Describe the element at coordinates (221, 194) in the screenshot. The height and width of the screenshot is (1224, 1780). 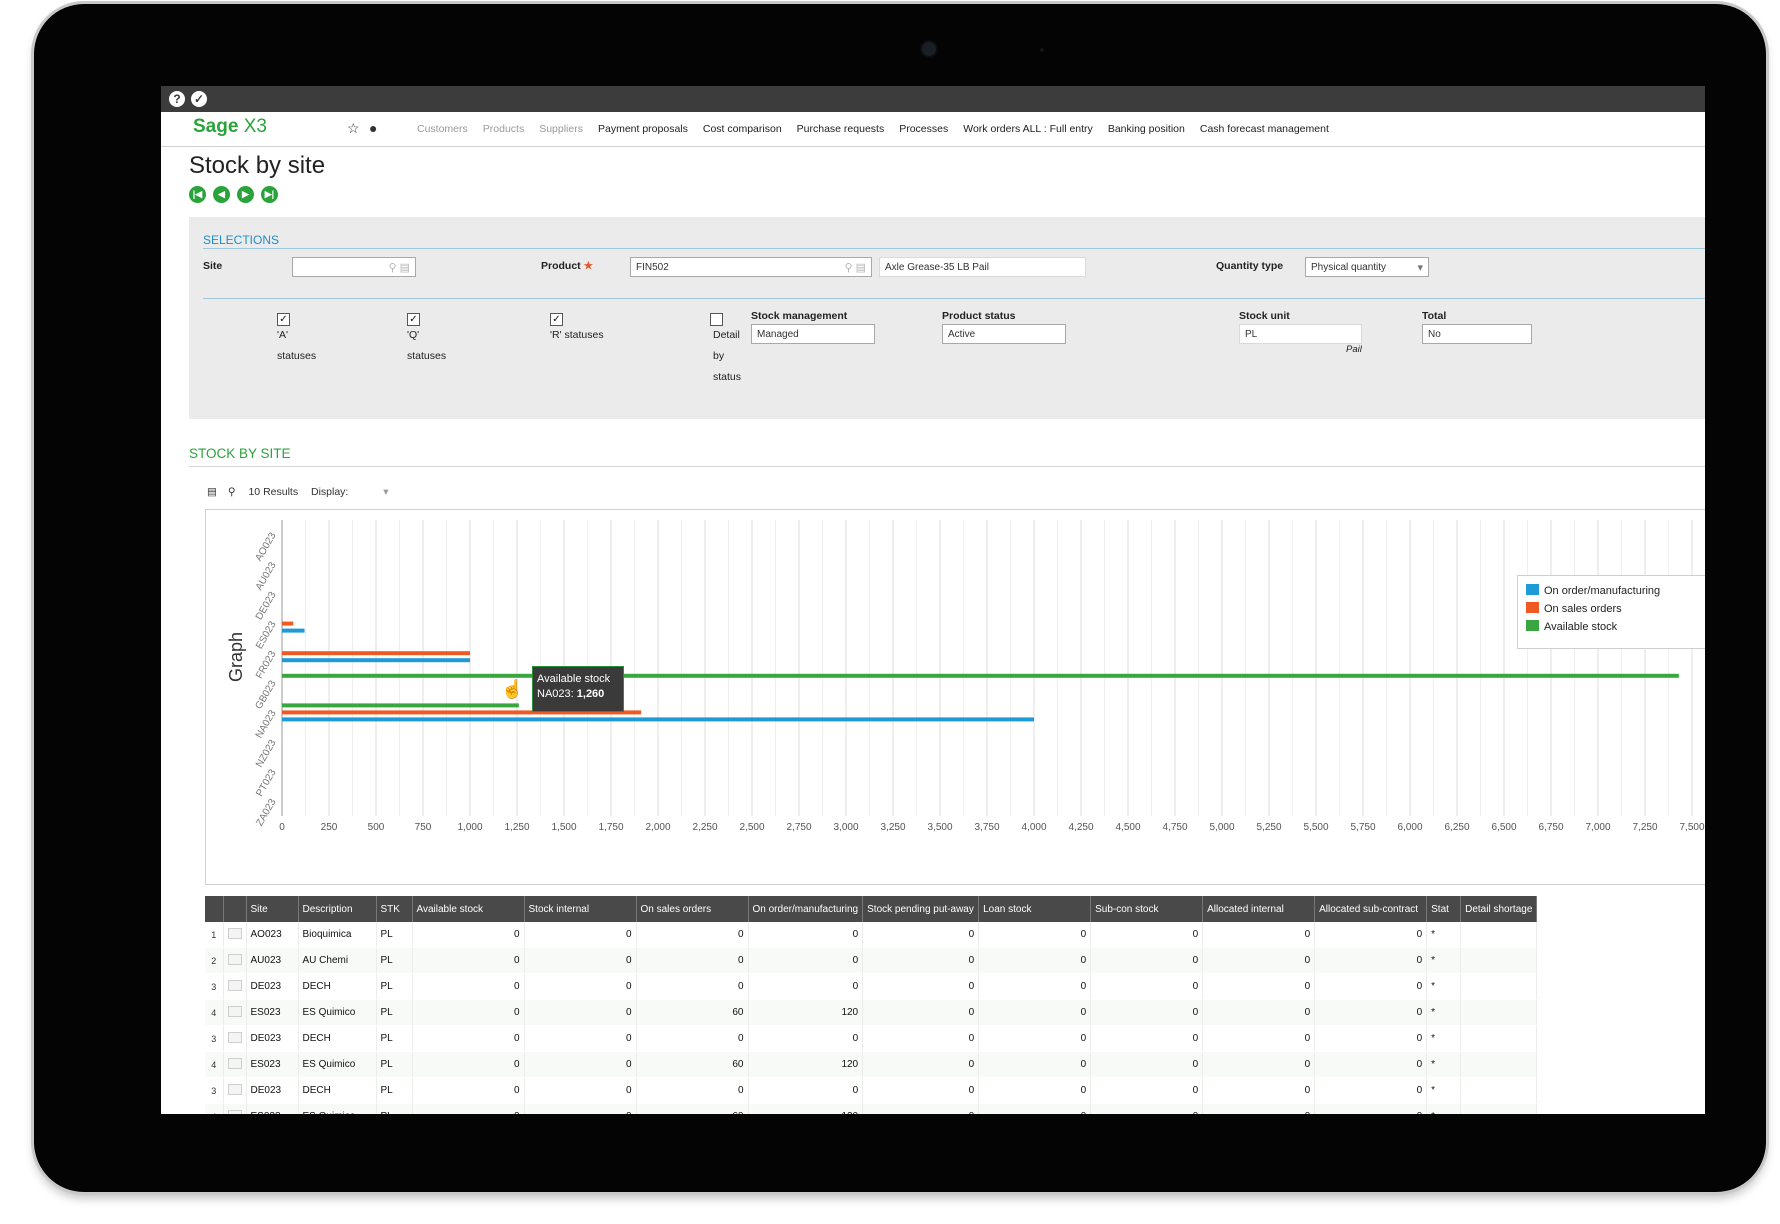
I see `previous-record-icon: ◀` at that location.